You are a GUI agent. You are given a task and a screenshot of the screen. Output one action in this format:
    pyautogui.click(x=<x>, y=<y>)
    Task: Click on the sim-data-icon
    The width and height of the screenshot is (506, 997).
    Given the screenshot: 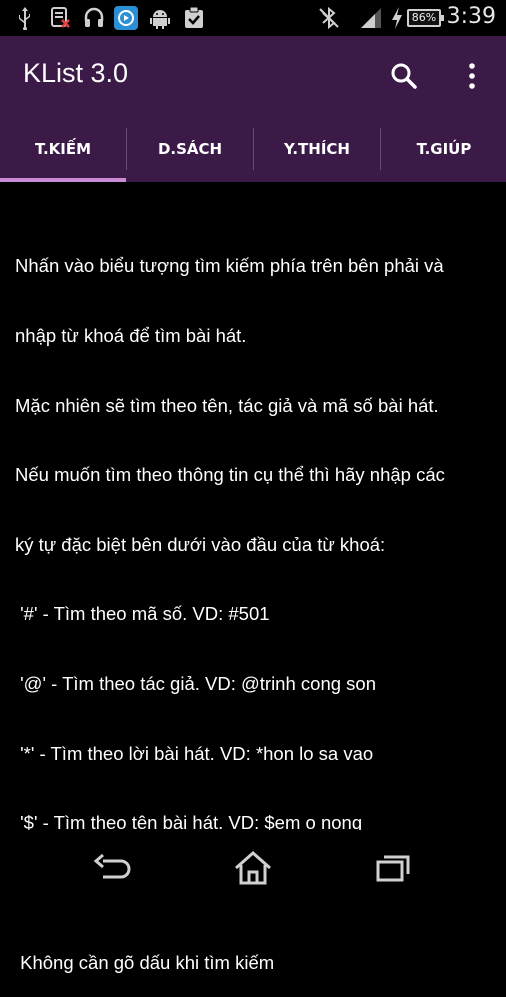 What is the action you would take?
    pyautogui.click(x=60, y=18)
    